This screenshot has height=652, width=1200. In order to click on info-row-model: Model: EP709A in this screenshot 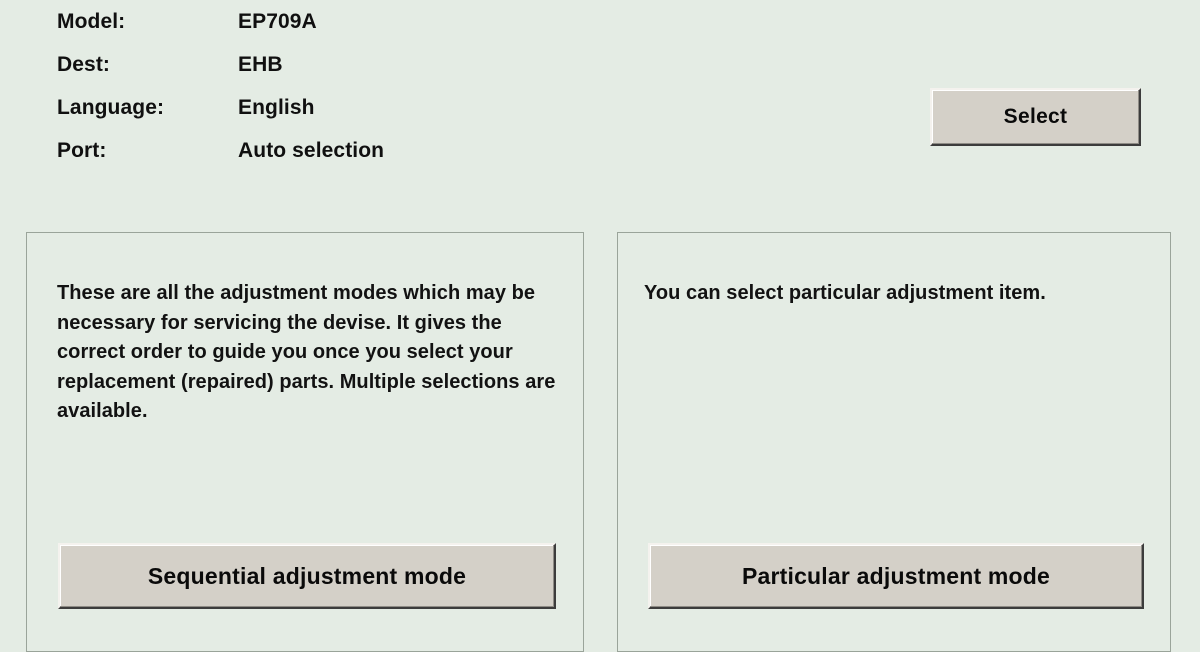, I will do `click(407, 21)`.